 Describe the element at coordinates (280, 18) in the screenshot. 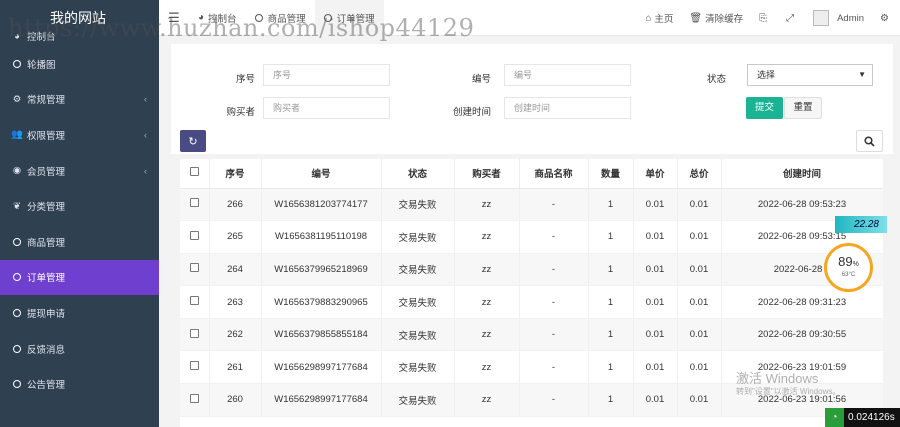

I see `tab-product-management: 商品管理` at that location.